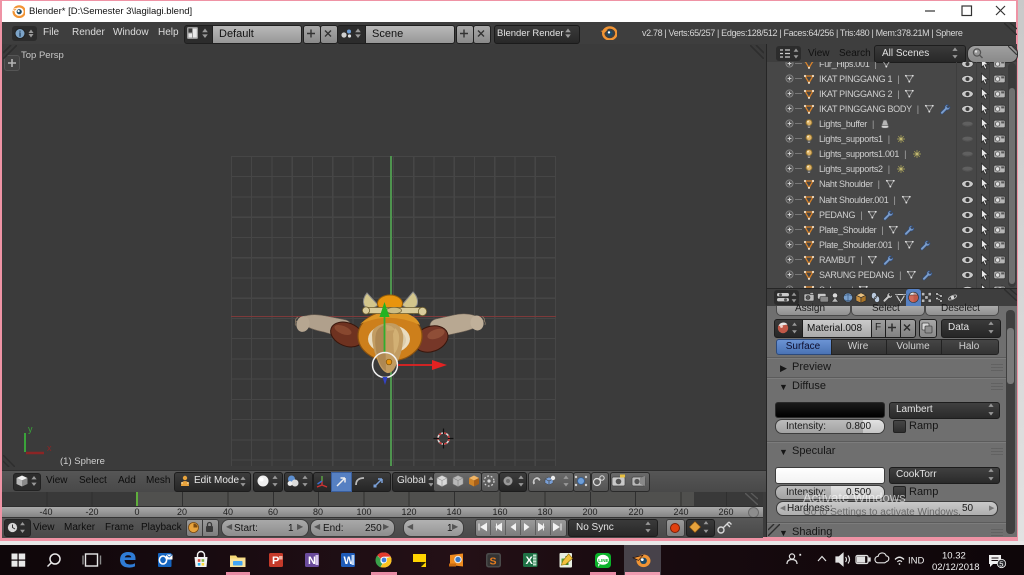  What do you see at coordinates (275, 561) in the screenshot?
I see `svg-text: P` at bounding box center [275, 561].